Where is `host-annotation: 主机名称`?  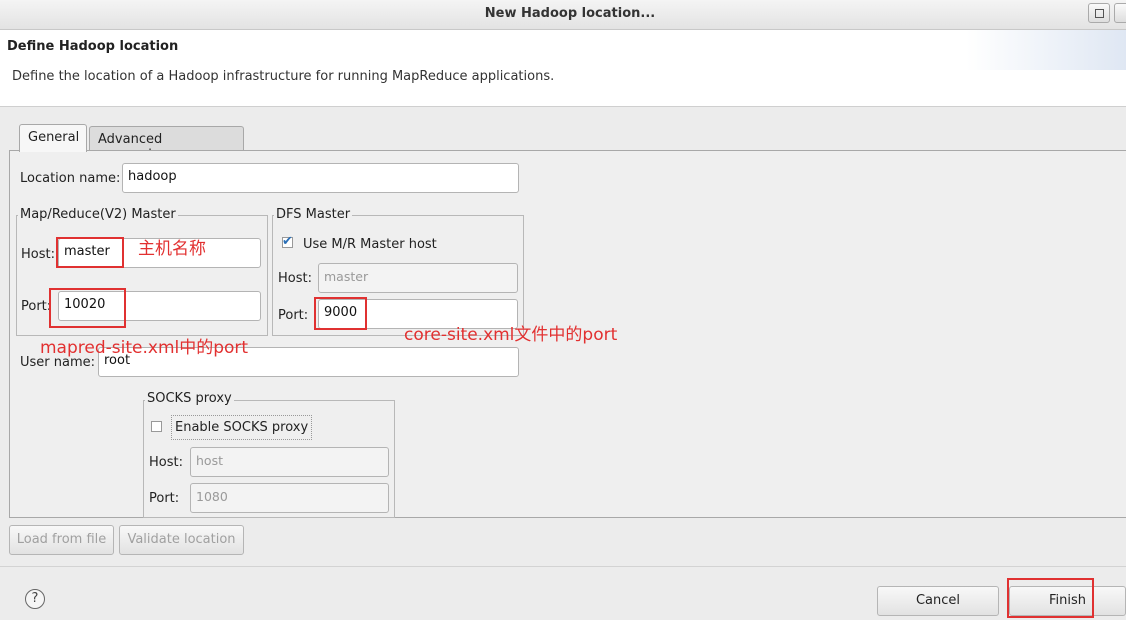
host-annotation: 主机名称 is located at coordinates (172, 249).